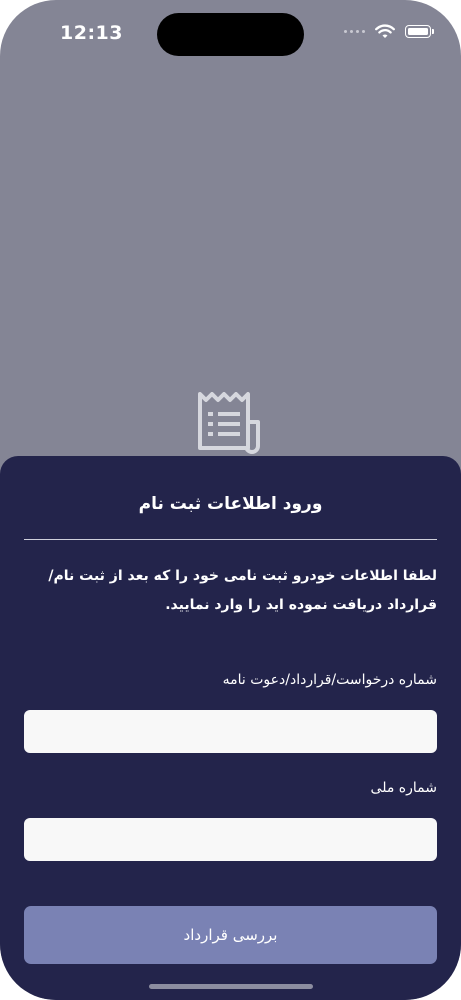 This screenshot has width=461, height=1000. I want to click on status-icons, so click(387, 31).